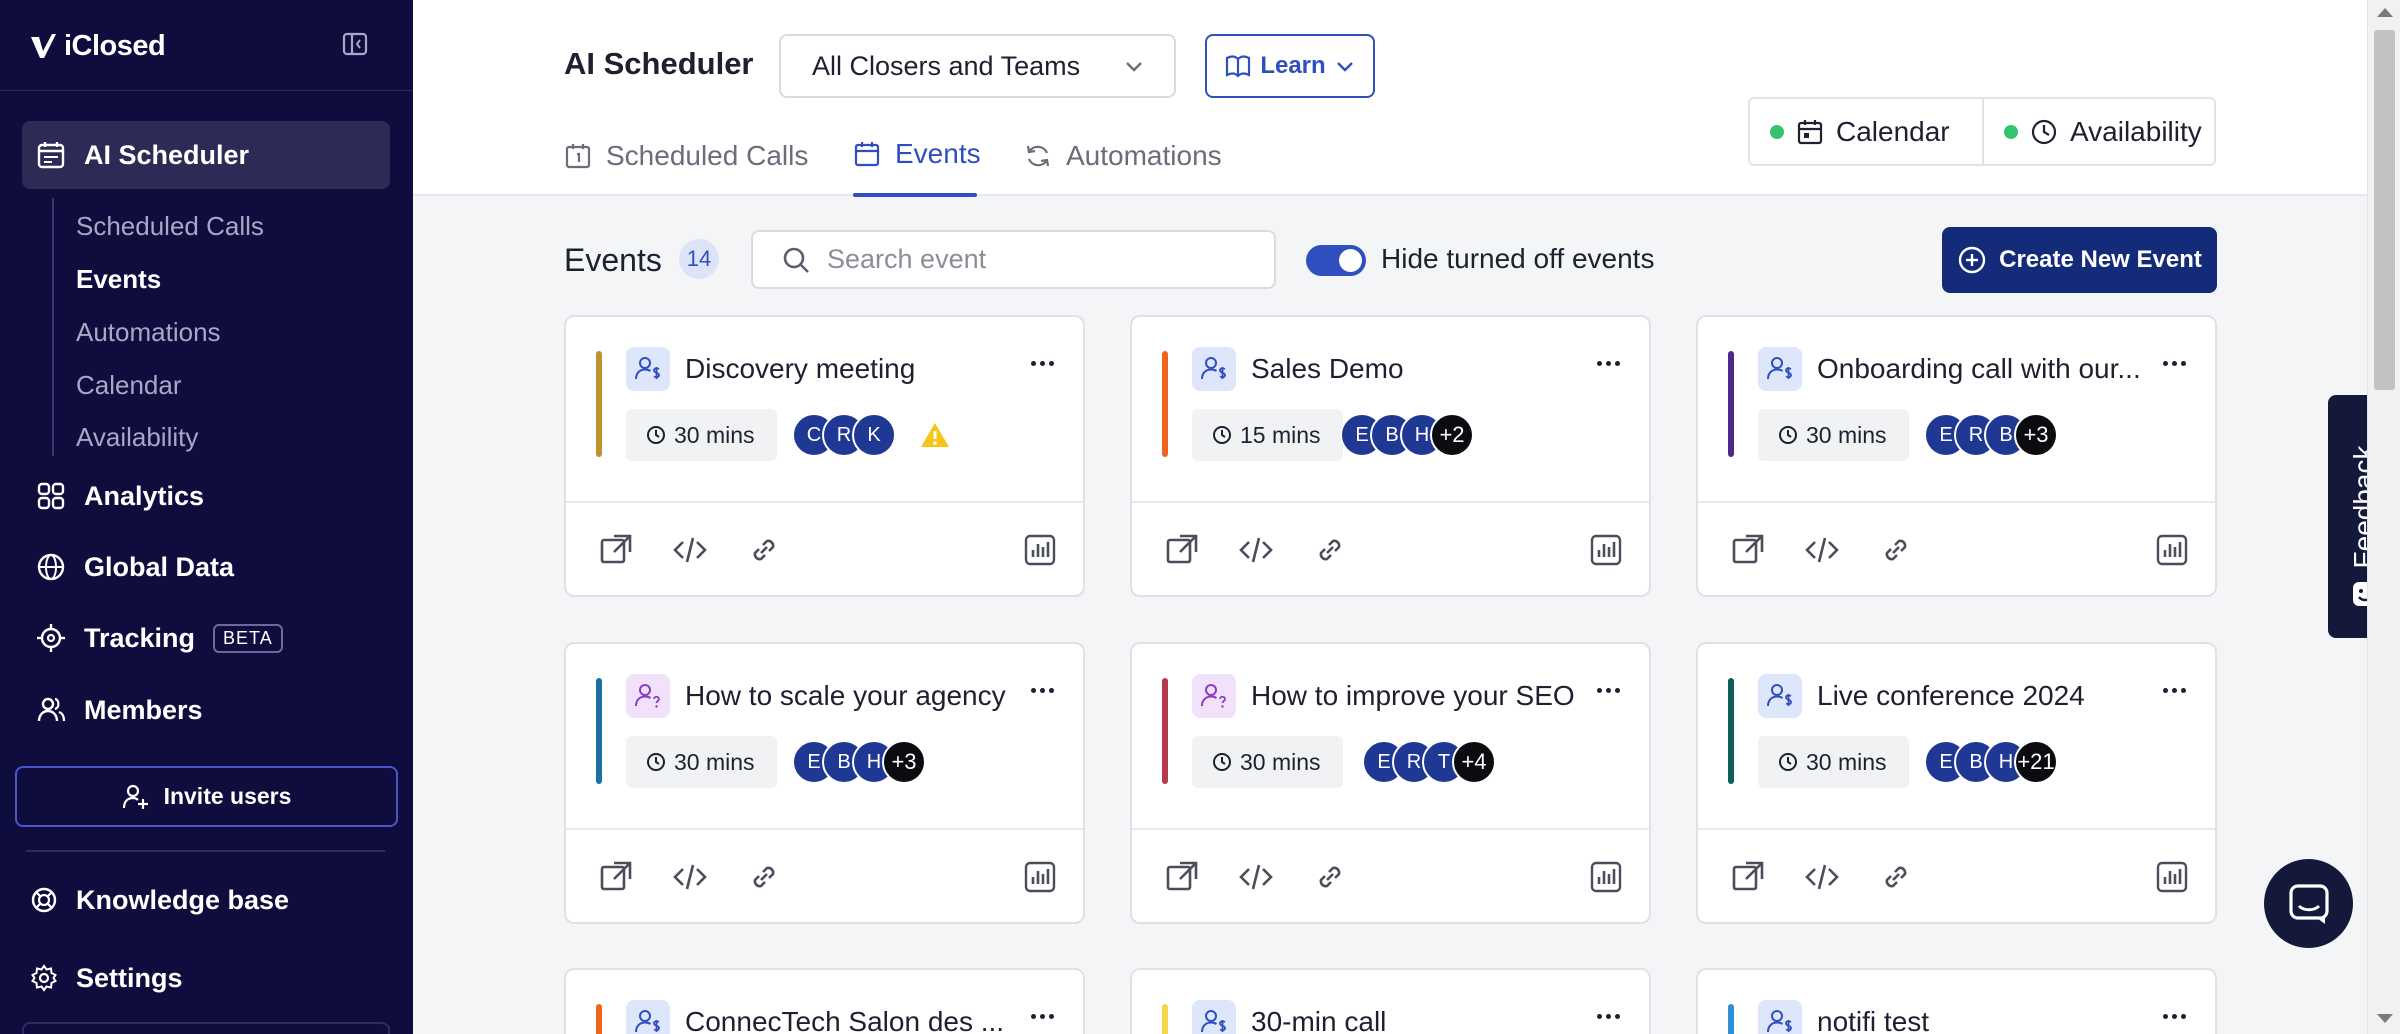 This screenshot has width=2400, height=1034. I want to click on invite-users-button: Invite users, so click(206, 796).